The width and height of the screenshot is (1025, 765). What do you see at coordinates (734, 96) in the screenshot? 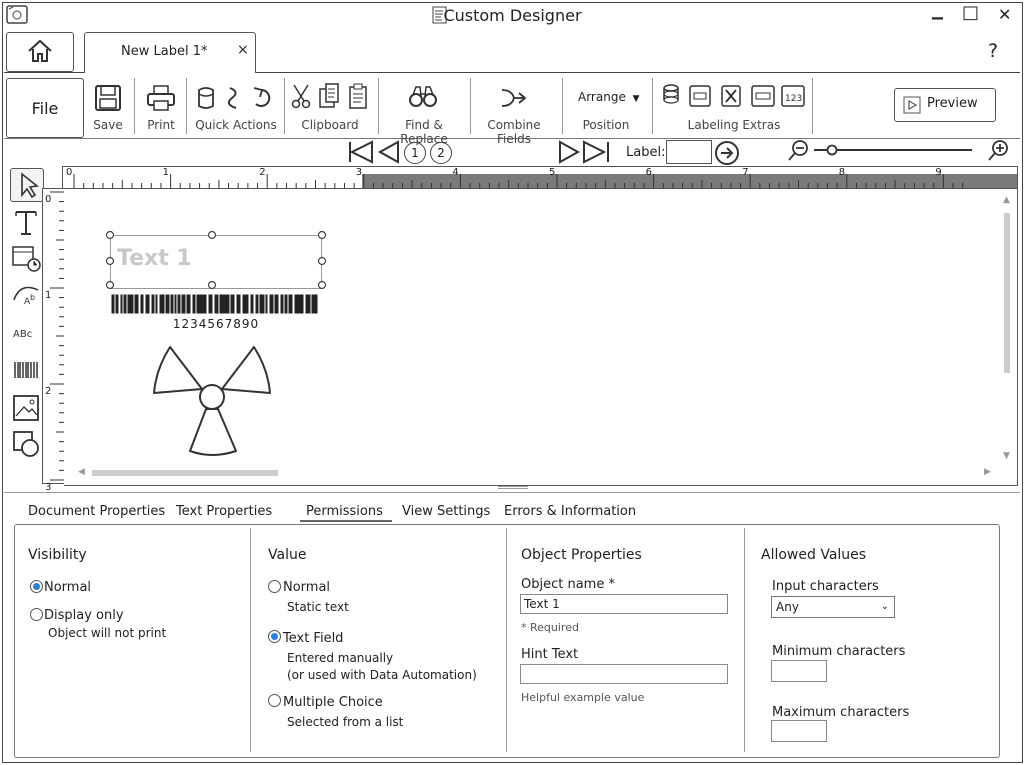
I see `labeling-extras-icons: 123` at bounding box center [734, 96].